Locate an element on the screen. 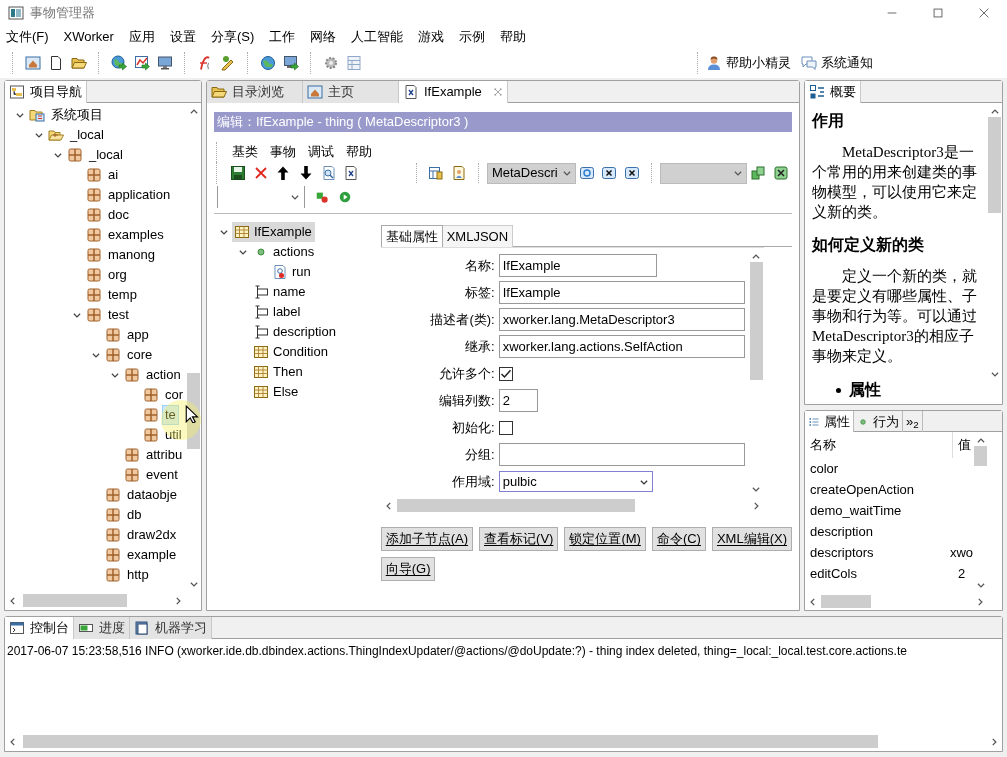  table-icon is located at coordinates (436, 173).